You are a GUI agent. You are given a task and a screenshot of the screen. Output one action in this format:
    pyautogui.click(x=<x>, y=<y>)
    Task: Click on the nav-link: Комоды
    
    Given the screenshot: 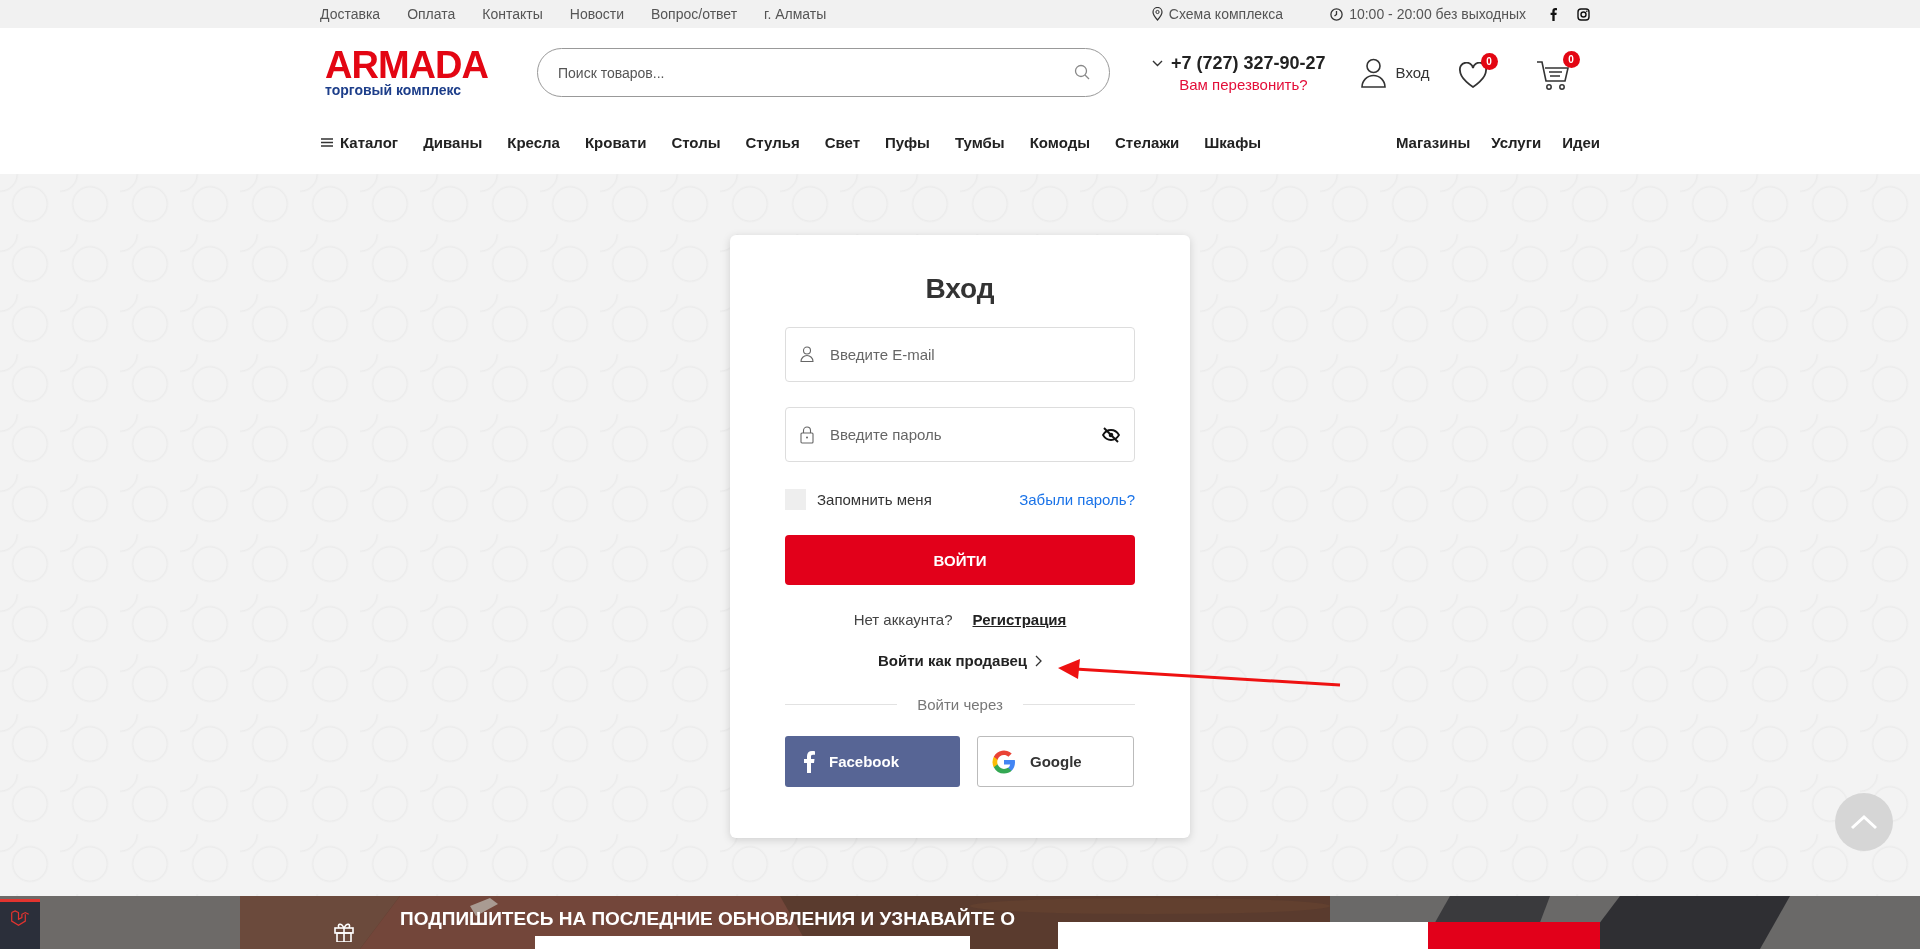 What is the action you would take?
    pyautogui.click(x=1059, y=142)
    